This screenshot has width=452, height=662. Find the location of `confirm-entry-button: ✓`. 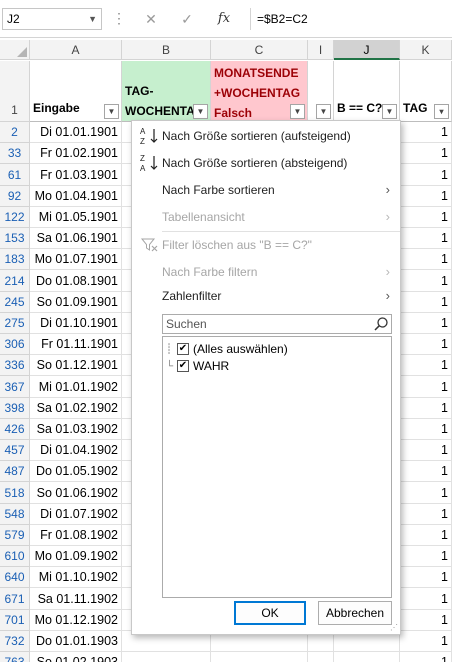

confirm-entry-button: ✓ is located at coordinates (187, 19).